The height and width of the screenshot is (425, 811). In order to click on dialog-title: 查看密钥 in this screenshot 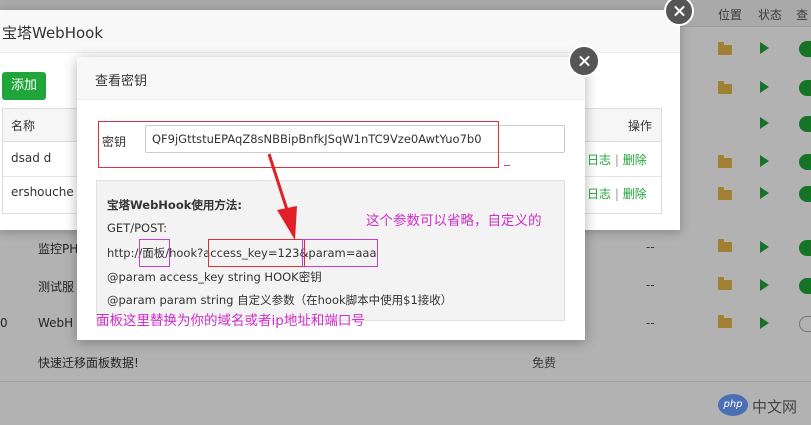, I will do `click(121, 81)`.